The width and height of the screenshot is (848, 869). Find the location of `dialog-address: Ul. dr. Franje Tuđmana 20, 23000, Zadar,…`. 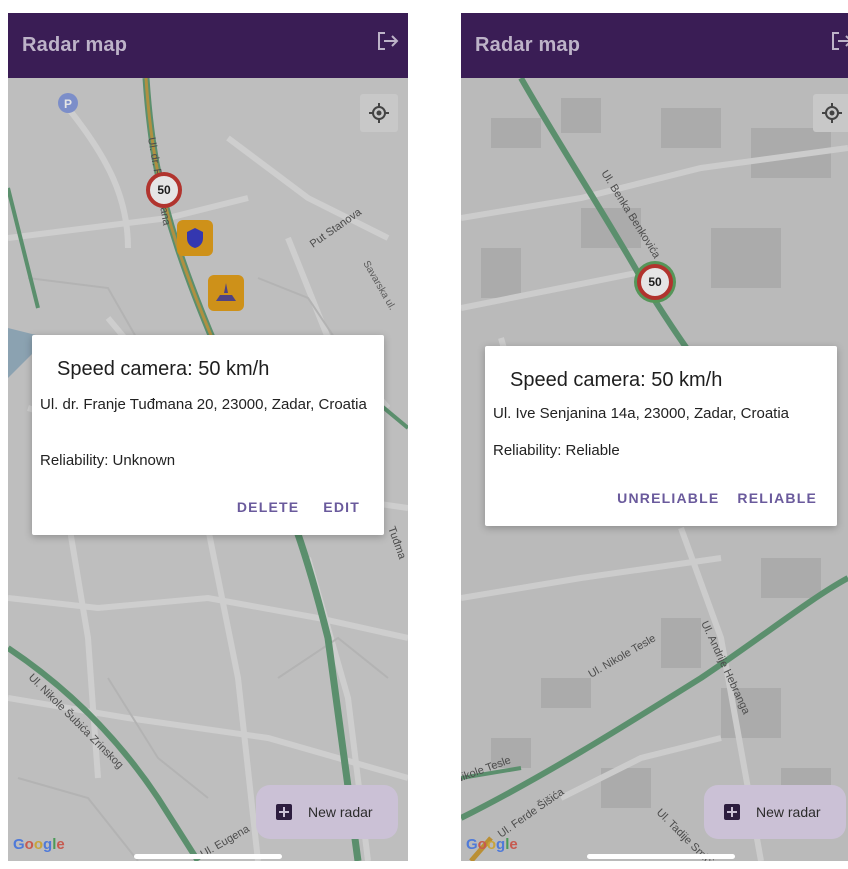

dialog-address: Ul. dr. Franje Tuđmana 20, 23000, Zadar,… is located at coordinates (203, 404).